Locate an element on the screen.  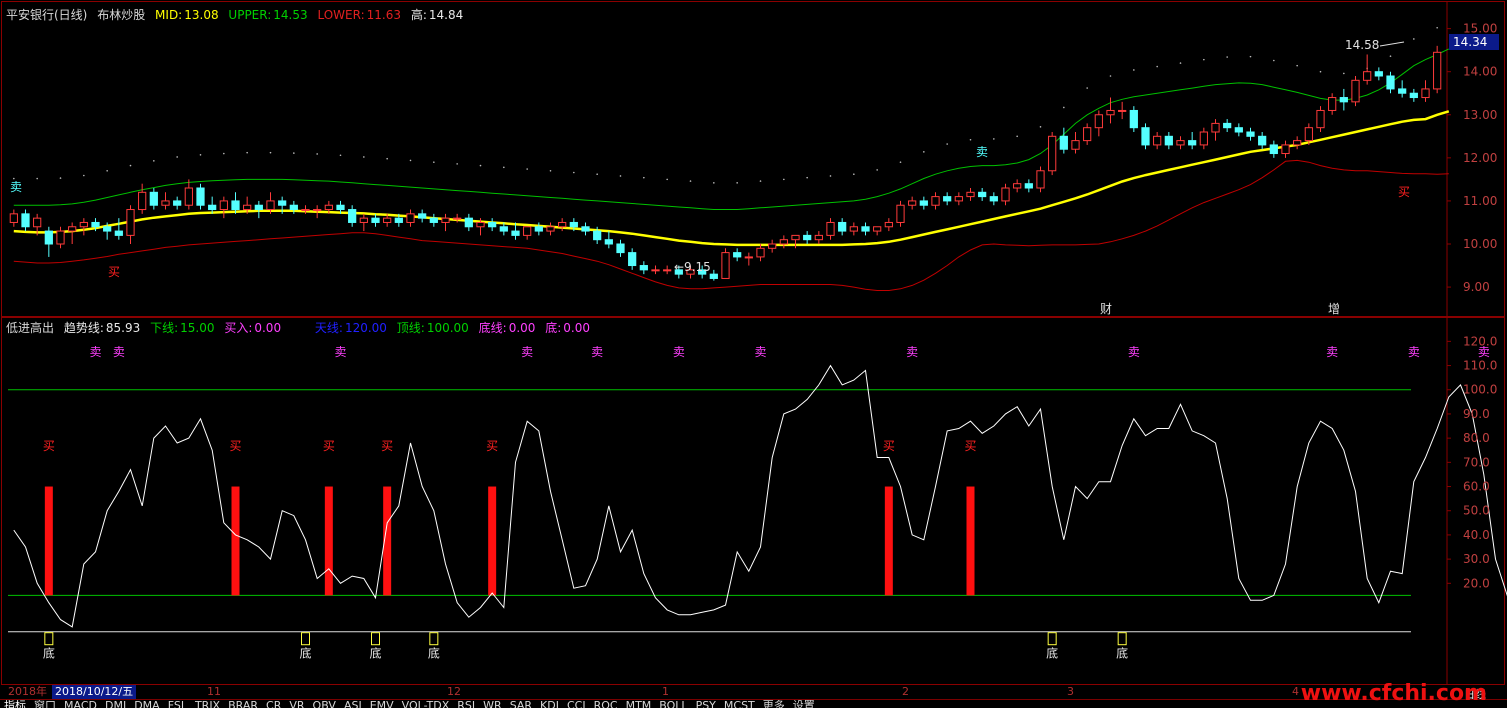
tab-17: KDJ is located at coordinates (549, 704).